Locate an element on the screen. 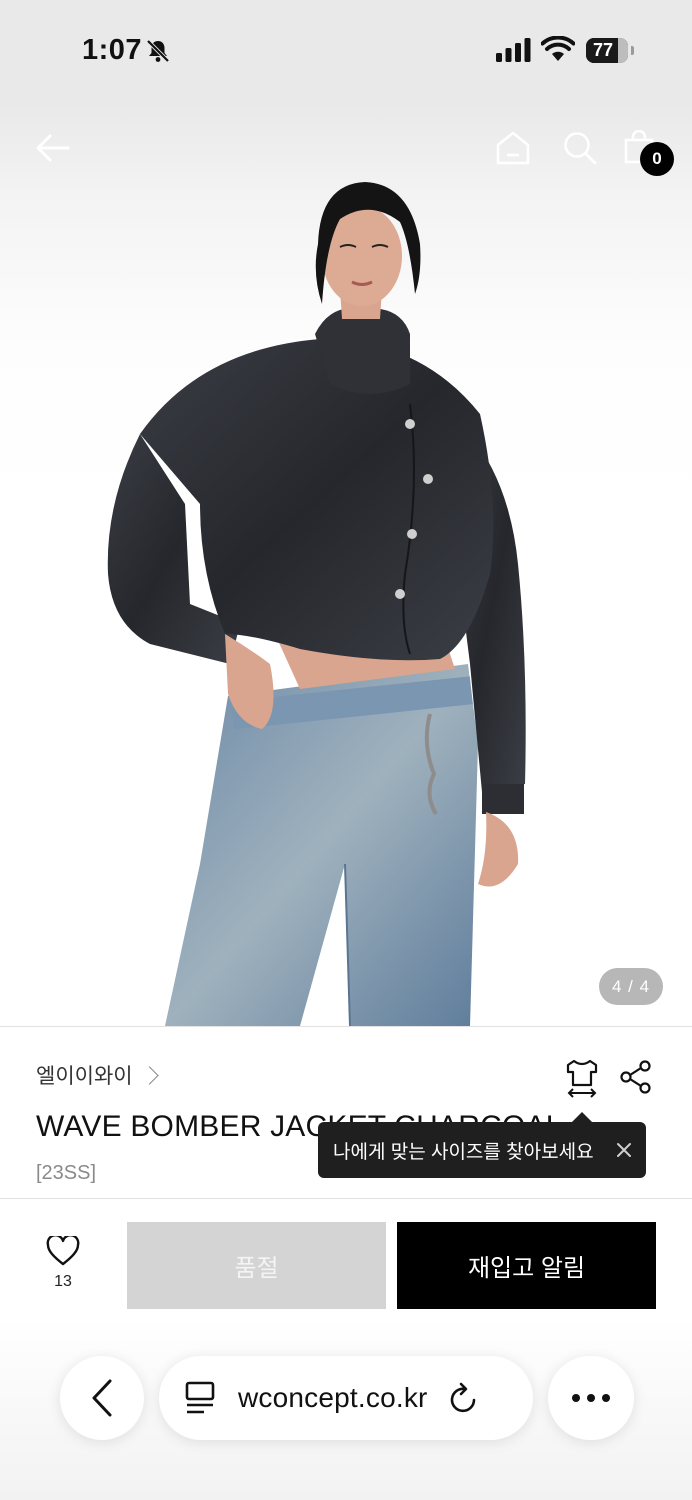  url-text: wconcept.co.kr is located at coordinates (333, 1397).